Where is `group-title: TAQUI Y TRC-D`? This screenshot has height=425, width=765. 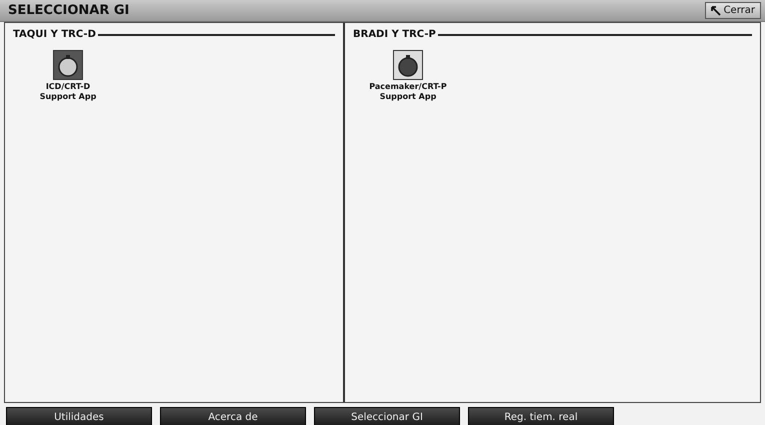 group-title: TAQUI Y TRC-D is located at coordinates (54, 34).